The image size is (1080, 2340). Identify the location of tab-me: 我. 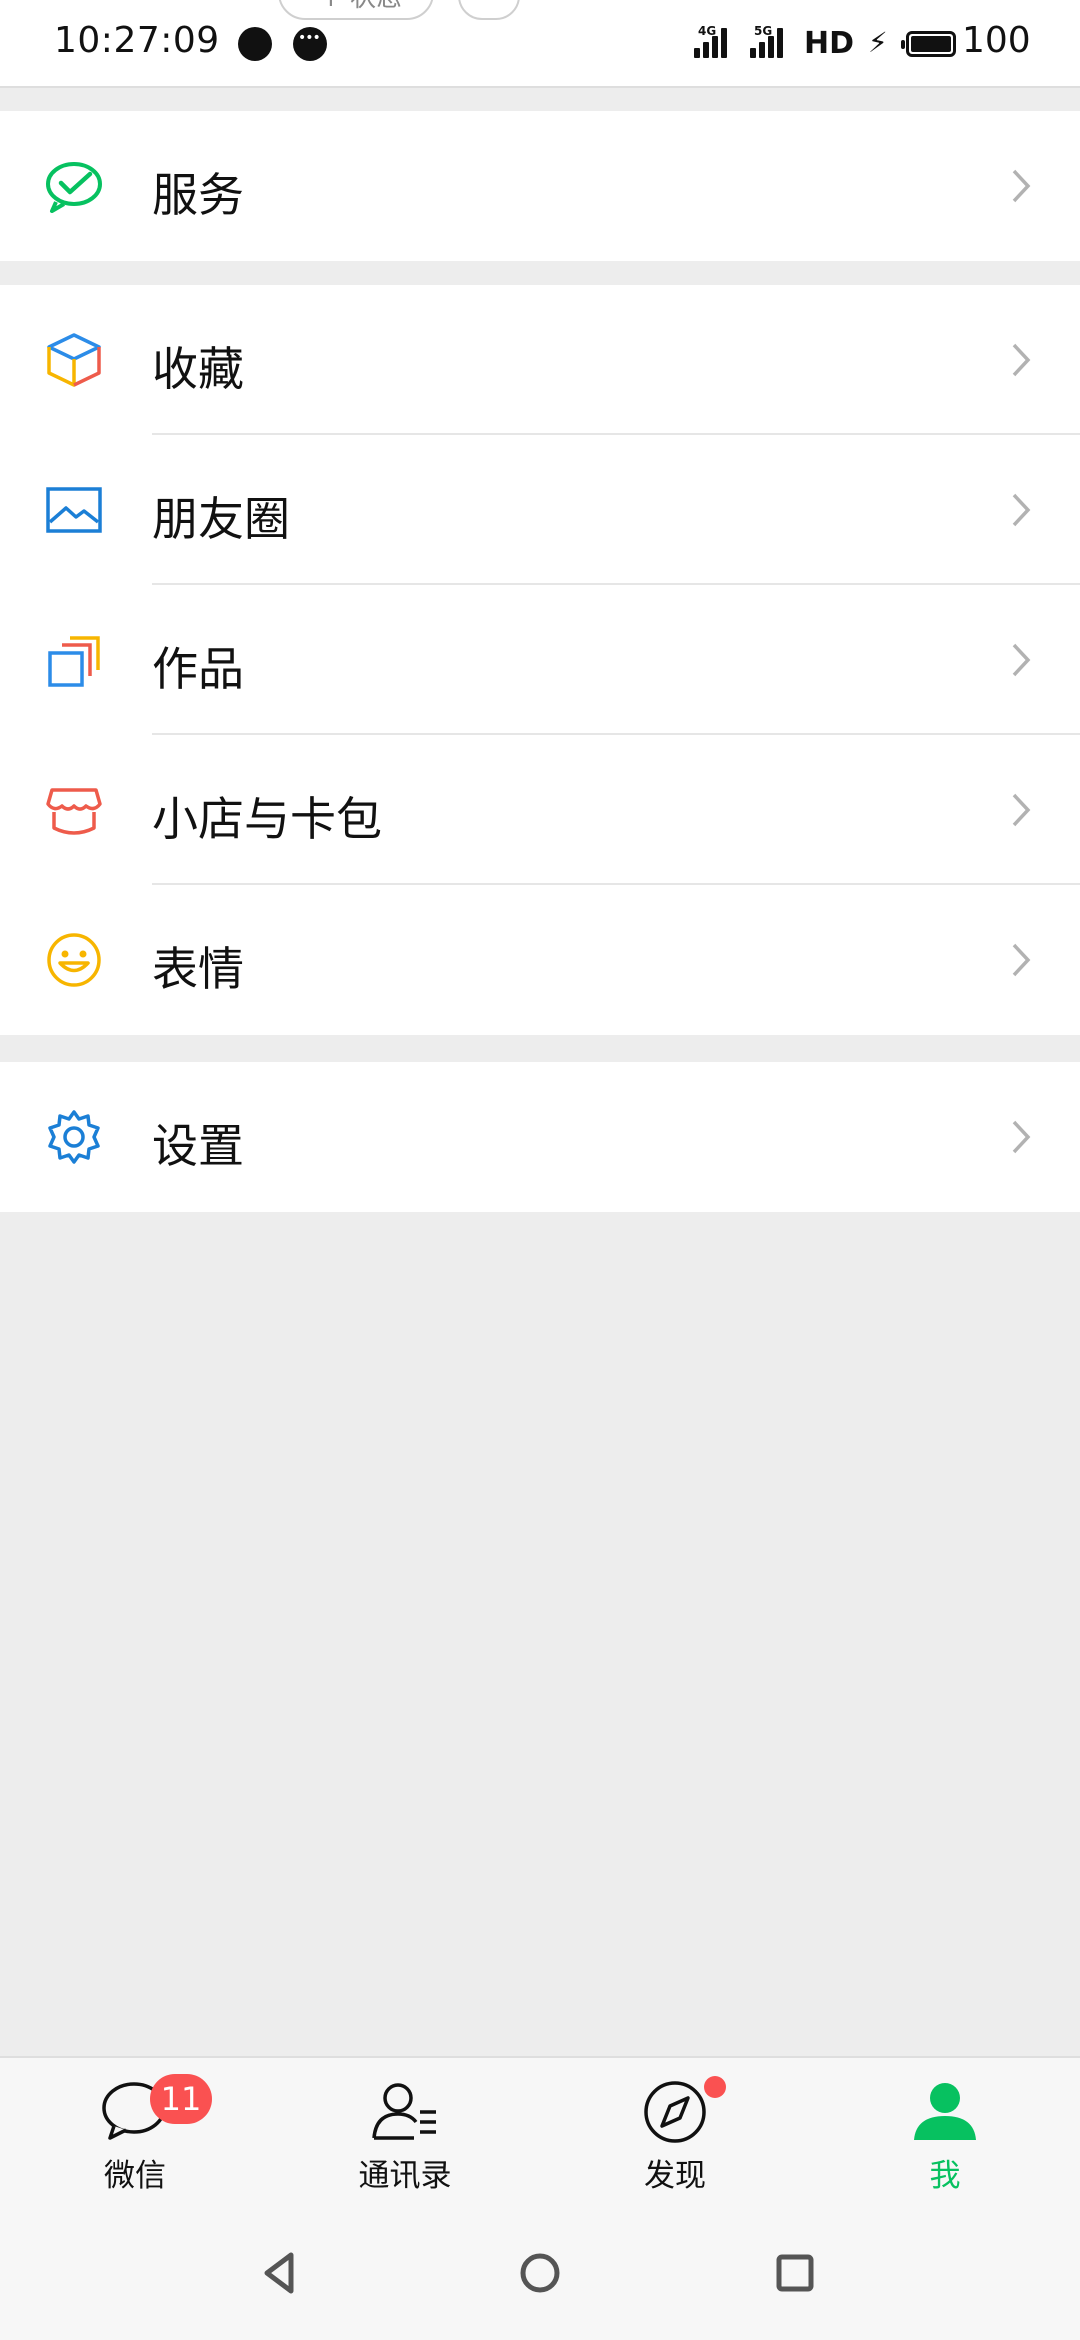
(945, 2133).